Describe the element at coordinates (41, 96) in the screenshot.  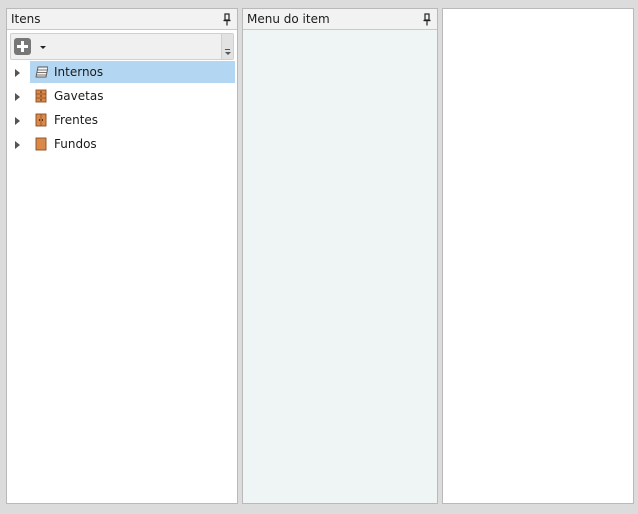
I see `drawer-icon` at that location.